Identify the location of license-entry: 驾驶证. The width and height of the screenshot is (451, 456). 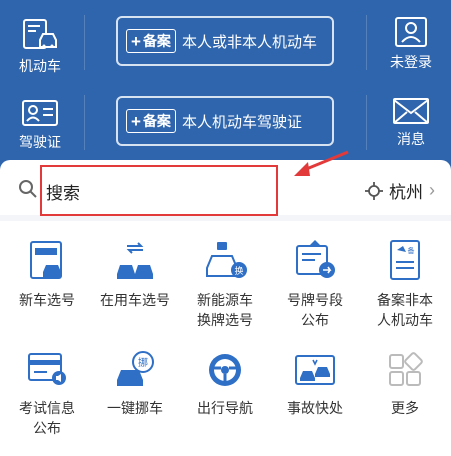
(40, 125).